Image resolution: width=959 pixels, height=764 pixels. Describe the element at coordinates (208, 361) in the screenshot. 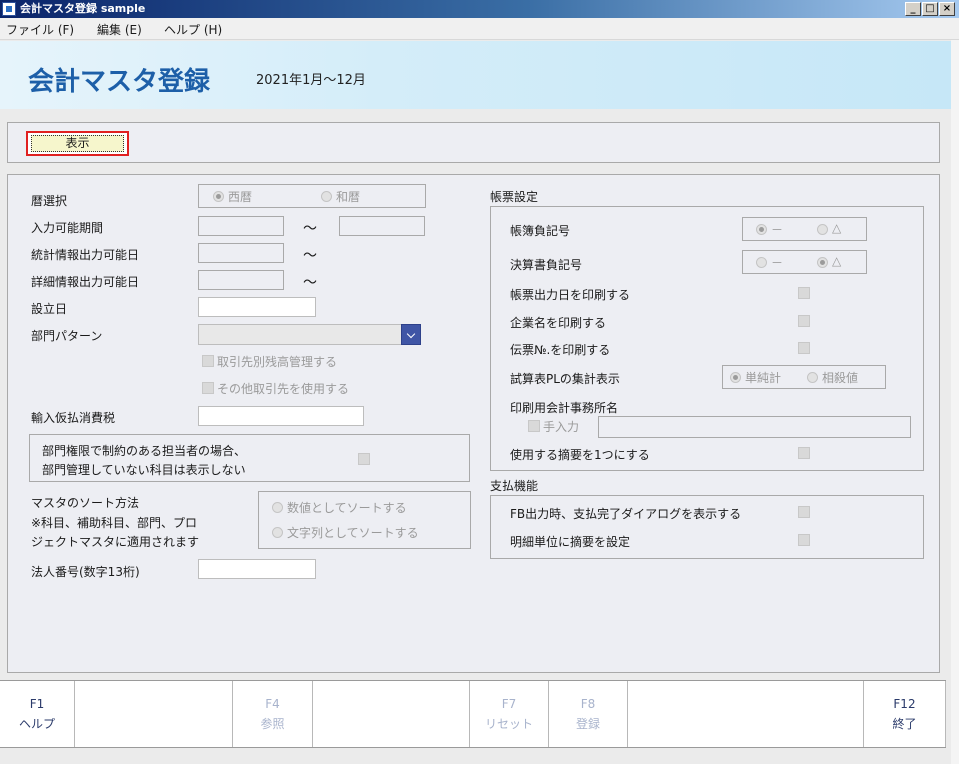

I see `partner-balance-checkbox` at that location.